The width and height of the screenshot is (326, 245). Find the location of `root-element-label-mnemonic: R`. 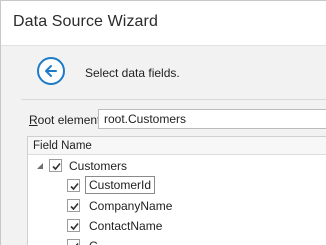

root-element-label-mnemonic: R is located at coordinates (33, 120).